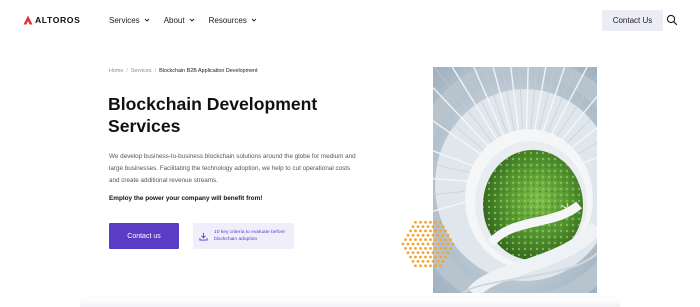 The width and height of the screenshot is (700, 307). What do you see at coordinates (144, 126) in the screenshot?
I see `page-title-line-2: Services` at bounding box center [144, 126].